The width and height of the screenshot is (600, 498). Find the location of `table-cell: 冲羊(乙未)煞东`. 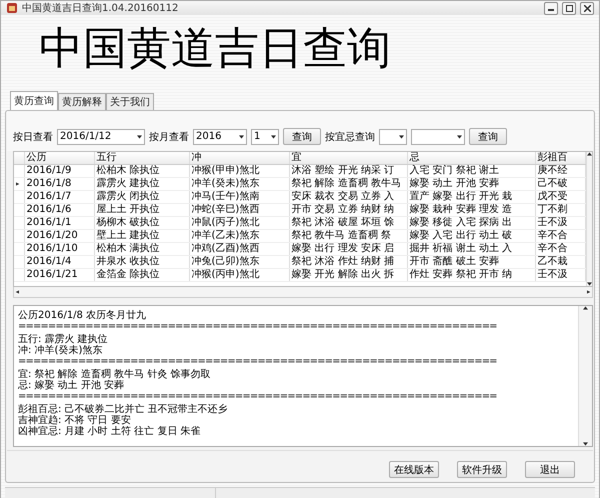

table-cell: 冲羊(乙未)煞东 is located at coordinates (226, 236).